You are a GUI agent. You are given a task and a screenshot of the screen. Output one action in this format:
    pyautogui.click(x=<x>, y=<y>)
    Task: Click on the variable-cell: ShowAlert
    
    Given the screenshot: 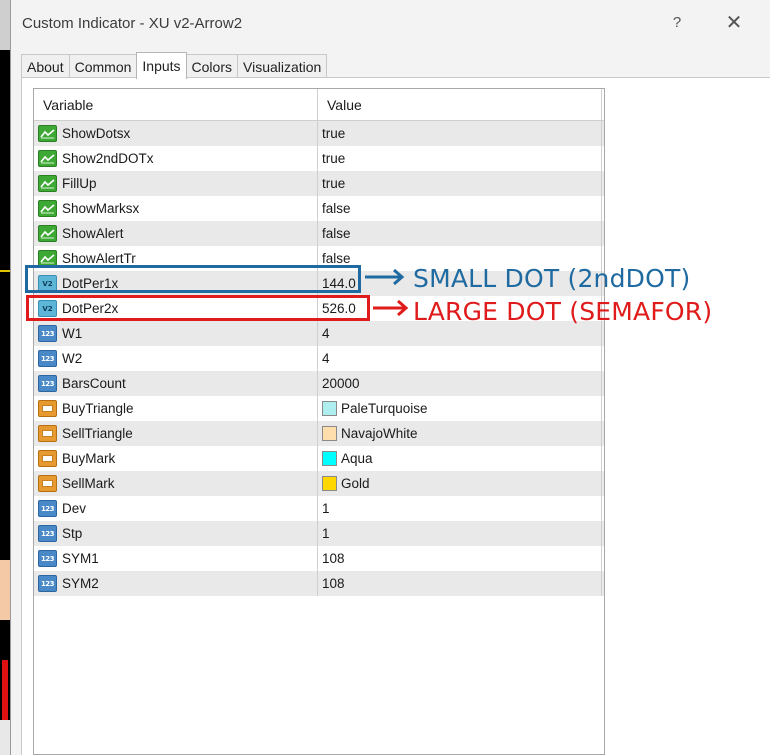 What is the action you would take?
    pyautogui.click(x=176, y=233)
    